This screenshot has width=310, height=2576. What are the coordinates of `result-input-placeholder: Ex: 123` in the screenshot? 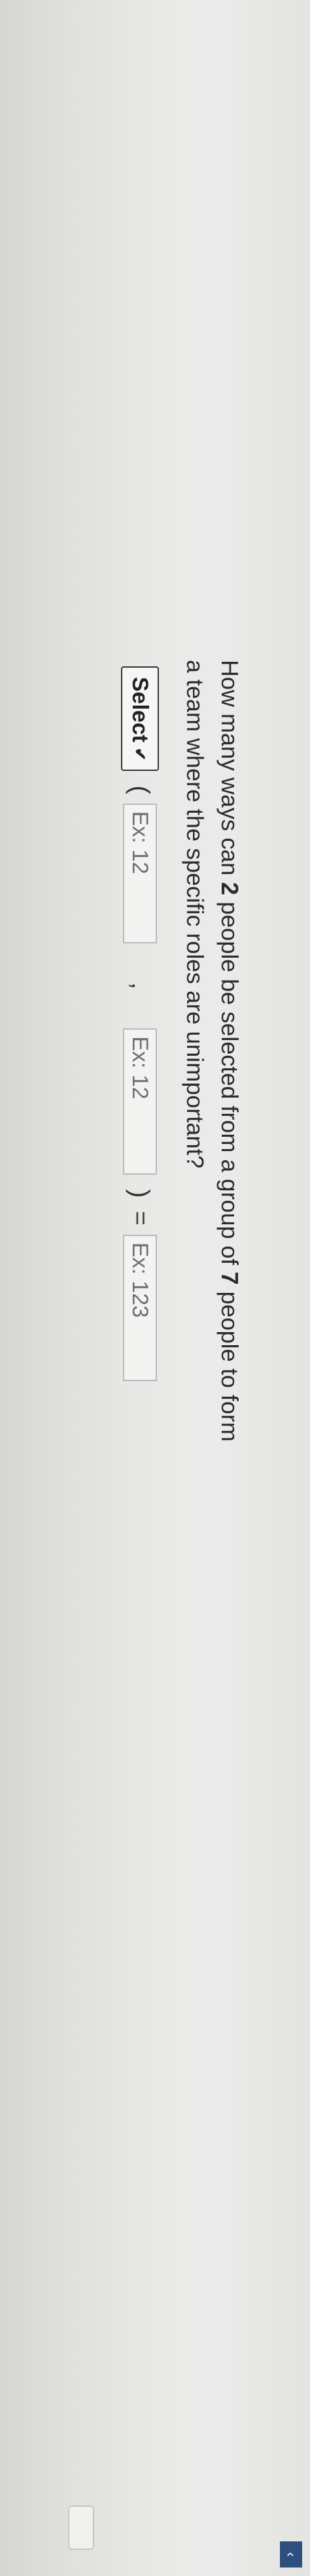 It's located at (140, 1280).